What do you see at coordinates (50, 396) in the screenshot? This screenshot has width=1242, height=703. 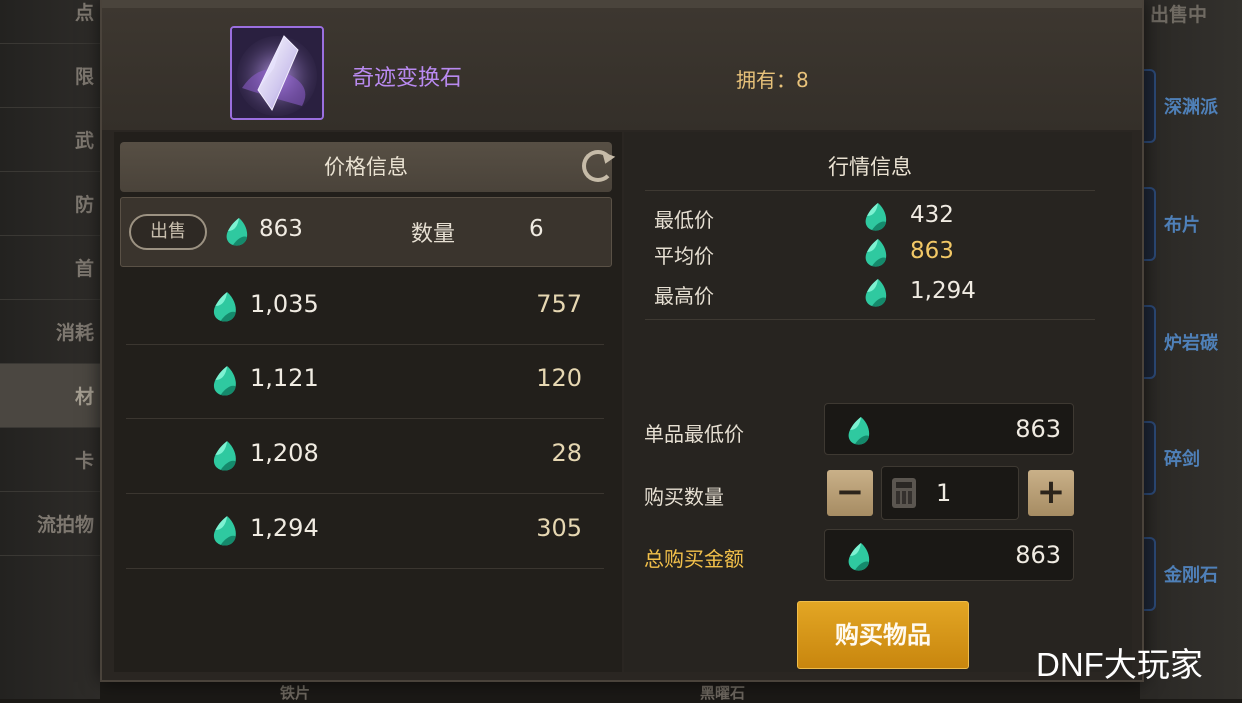 I see `bg-menu-item: 材` at bounding box center [50, 396].